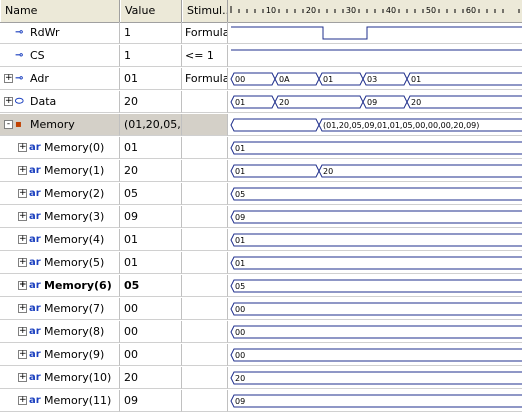 This screenshot has width=522, height=413. What do you see at coordinates (60, 309) in the screenshot?
I see `signal-name-cell: + ar Memory(7)` at bounding box center [60, 309].